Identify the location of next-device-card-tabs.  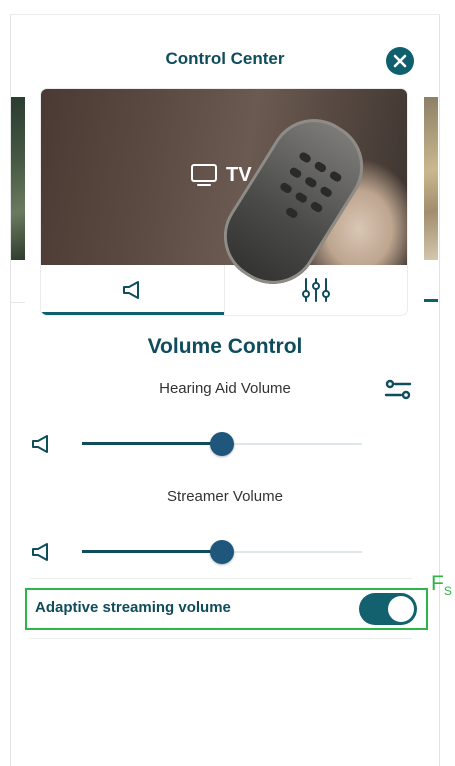
(431, 281).